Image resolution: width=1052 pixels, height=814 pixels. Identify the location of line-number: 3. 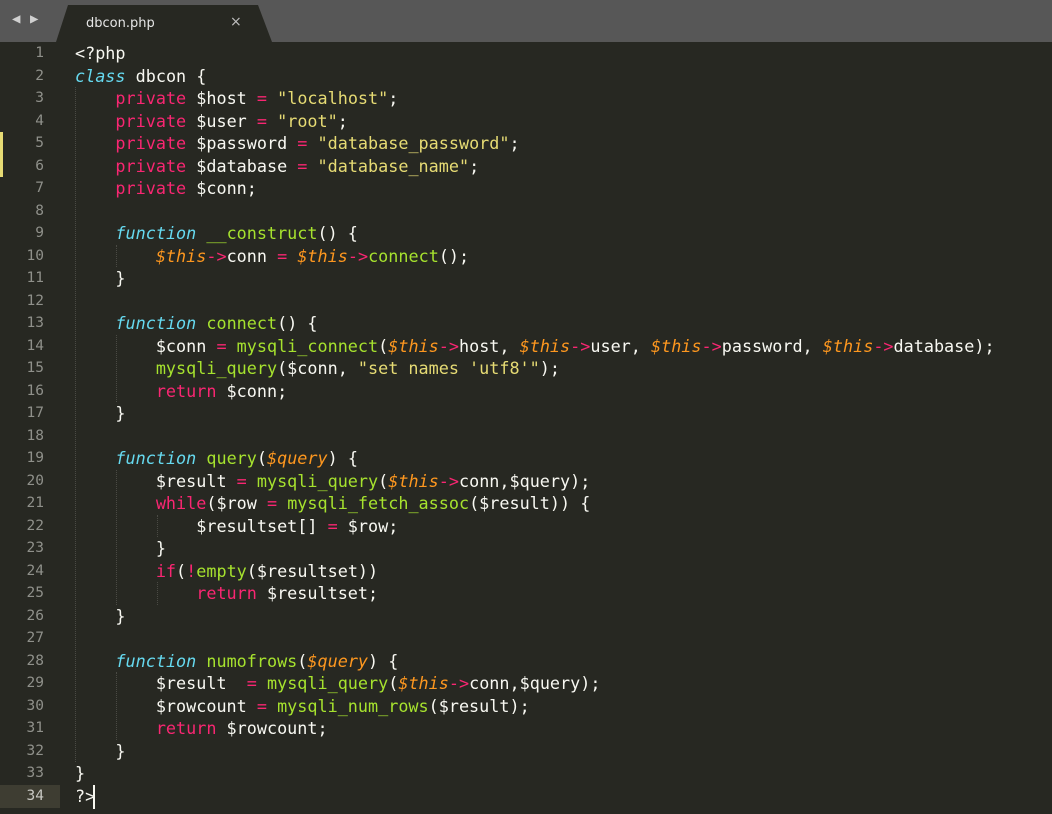
(39, 98).